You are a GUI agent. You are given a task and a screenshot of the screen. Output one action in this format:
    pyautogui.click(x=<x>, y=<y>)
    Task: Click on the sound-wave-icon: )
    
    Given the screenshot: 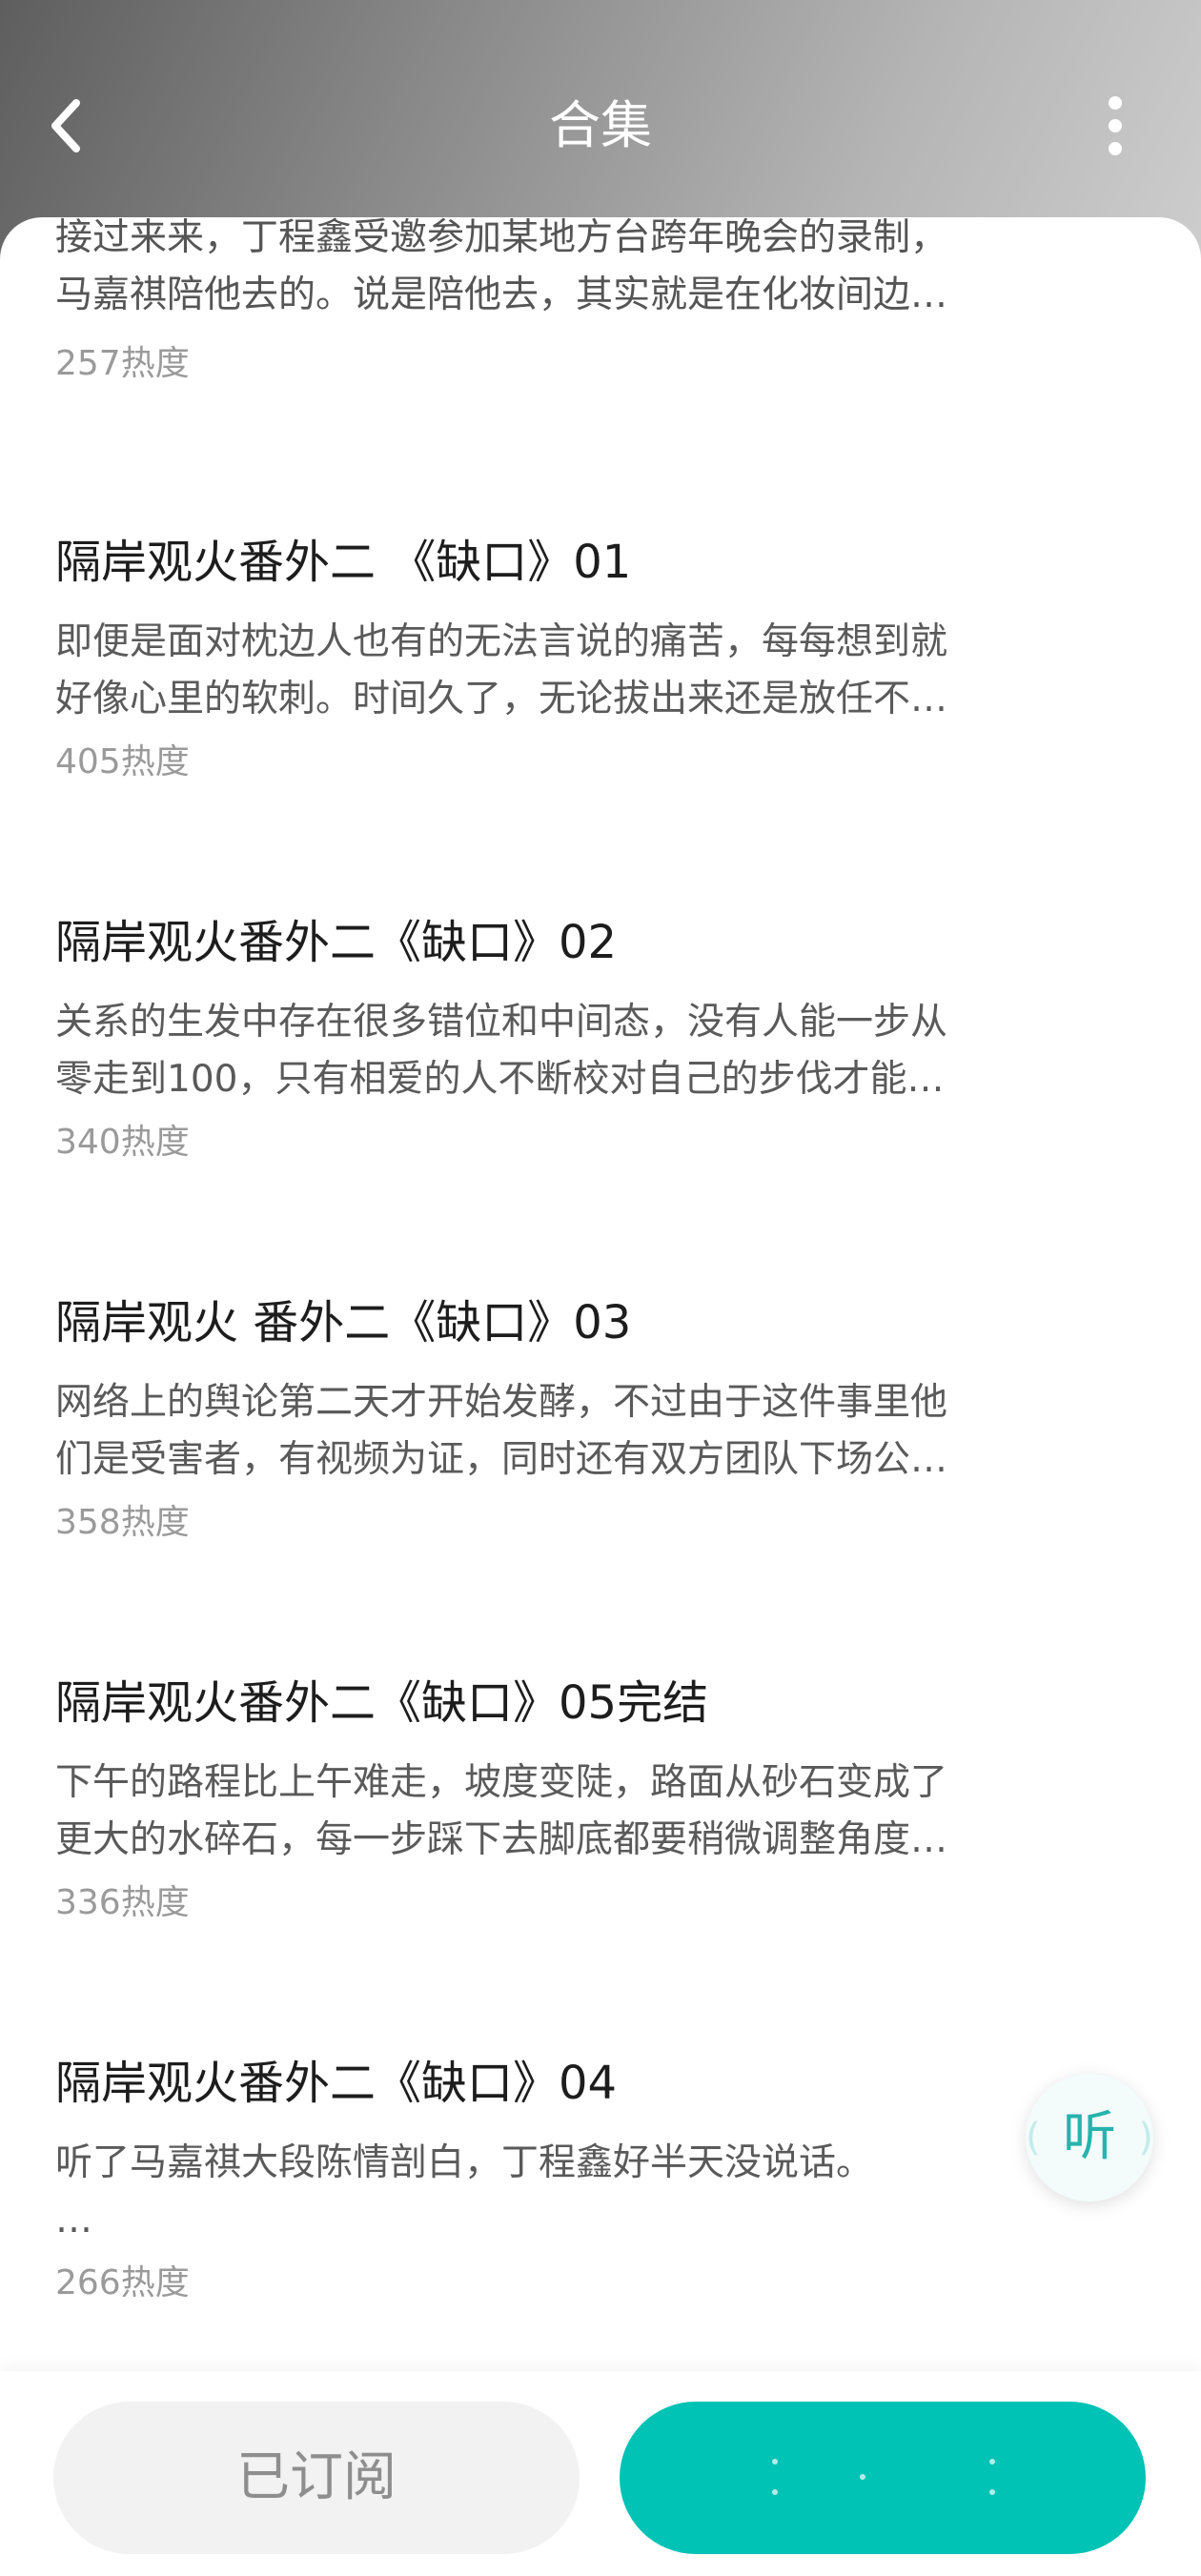 What is the action you would take?
    pyautogui.click(x=1145, y=2138)
    